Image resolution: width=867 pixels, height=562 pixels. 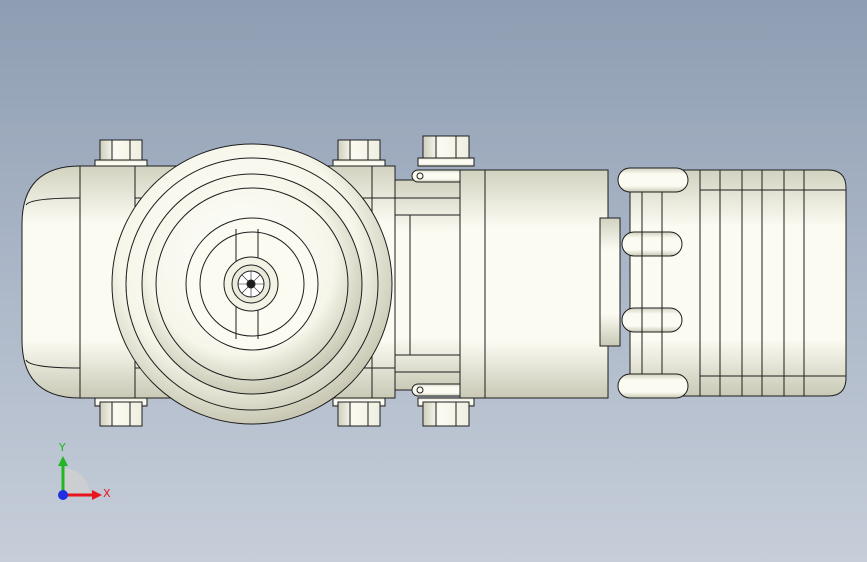 I want to click on bolt-bottom-left, so click(x=121, y=412).